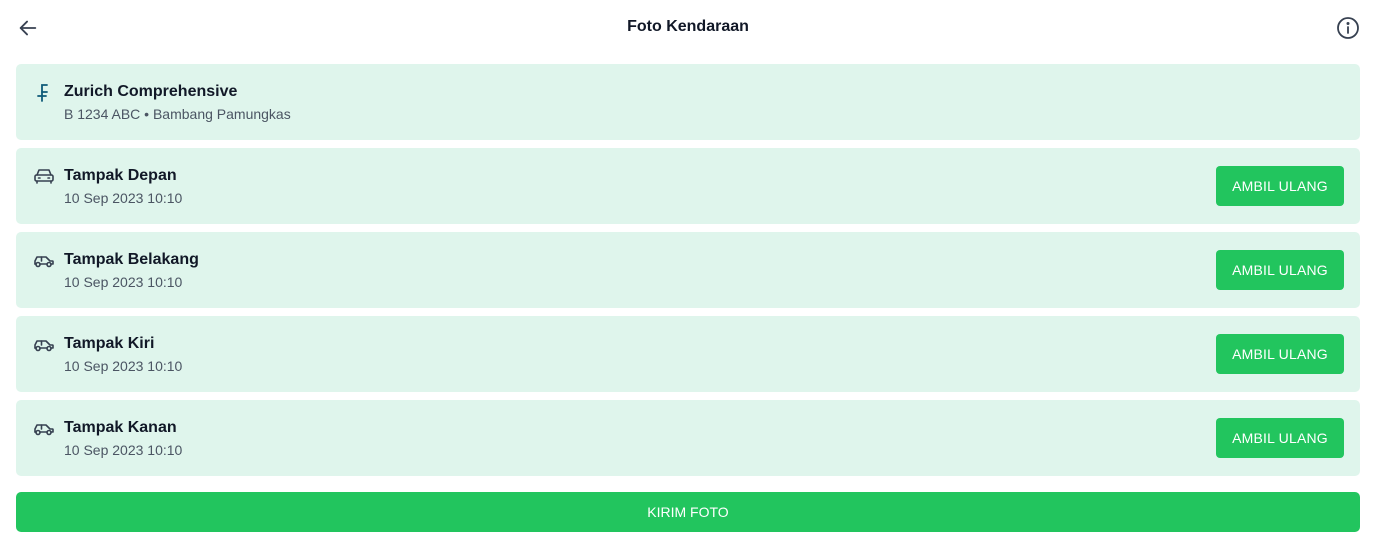  I want to click on info-button, so click(1348, 28).